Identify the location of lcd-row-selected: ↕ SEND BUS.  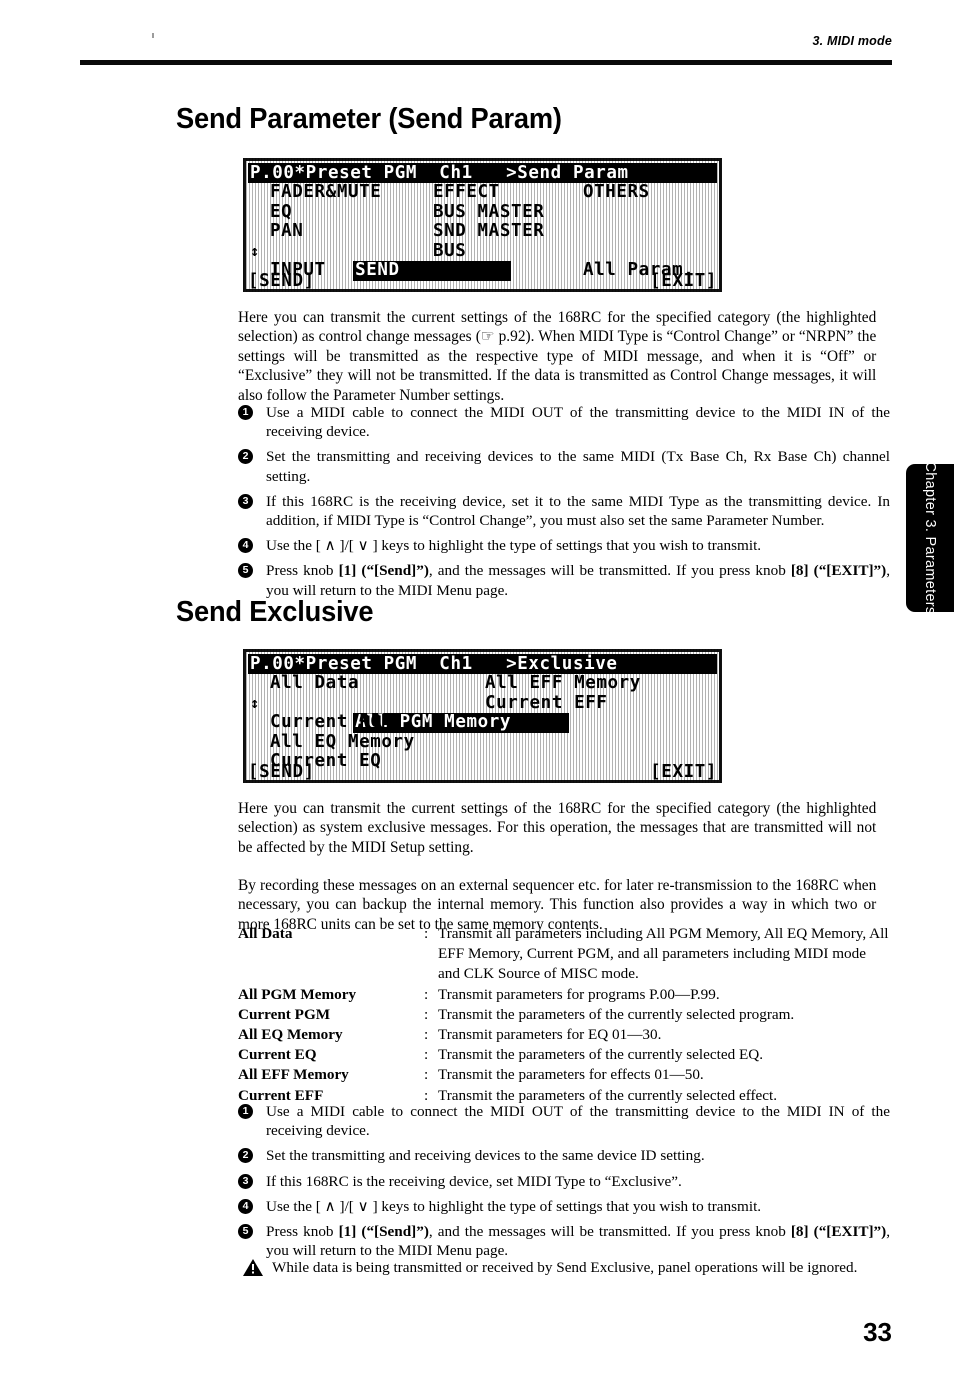
(482, 261).